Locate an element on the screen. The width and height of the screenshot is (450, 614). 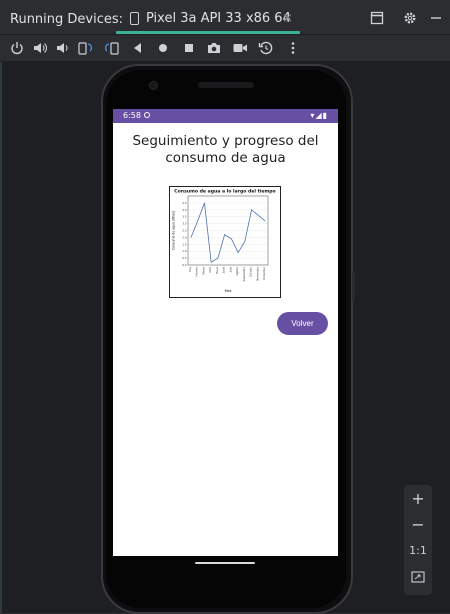
x-axis-label: Mes is located at coordinates (228, 291).